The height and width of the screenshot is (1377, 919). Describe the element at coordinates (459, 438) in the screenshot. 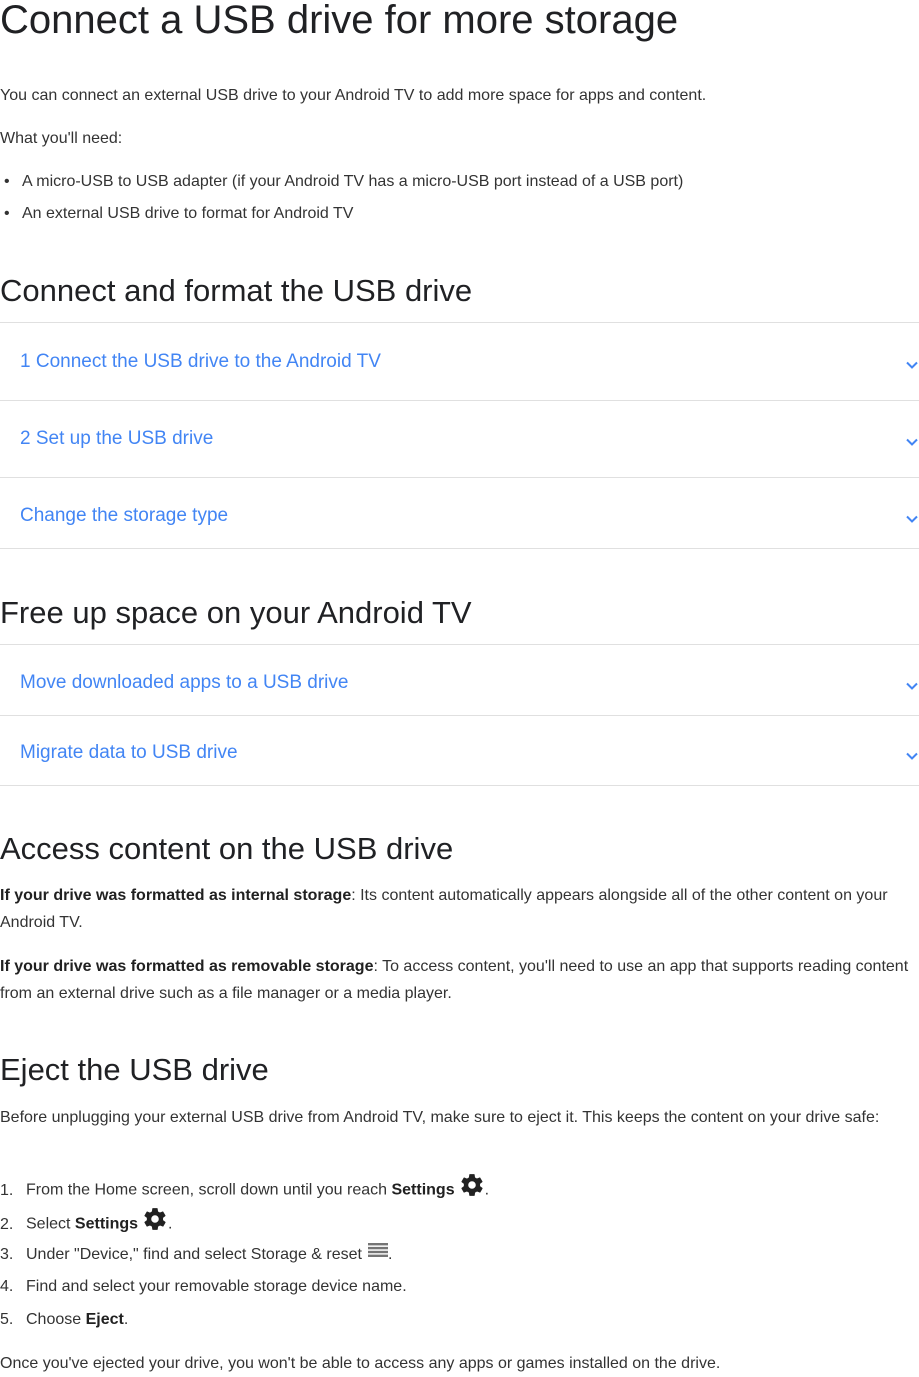

I see `accordion-set-up-usb: 2 Set up the USB drive` at that location.